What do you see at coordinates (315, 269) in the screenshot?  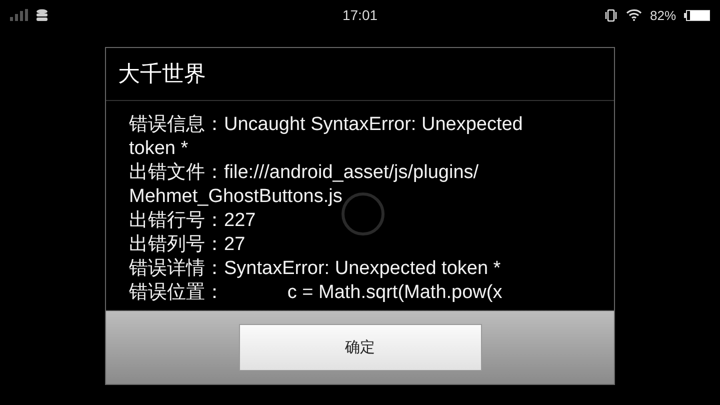 I see `error-detail-line: 错误详情：SyntaxError: Unexpected token *` at bounding box center [315, 269].